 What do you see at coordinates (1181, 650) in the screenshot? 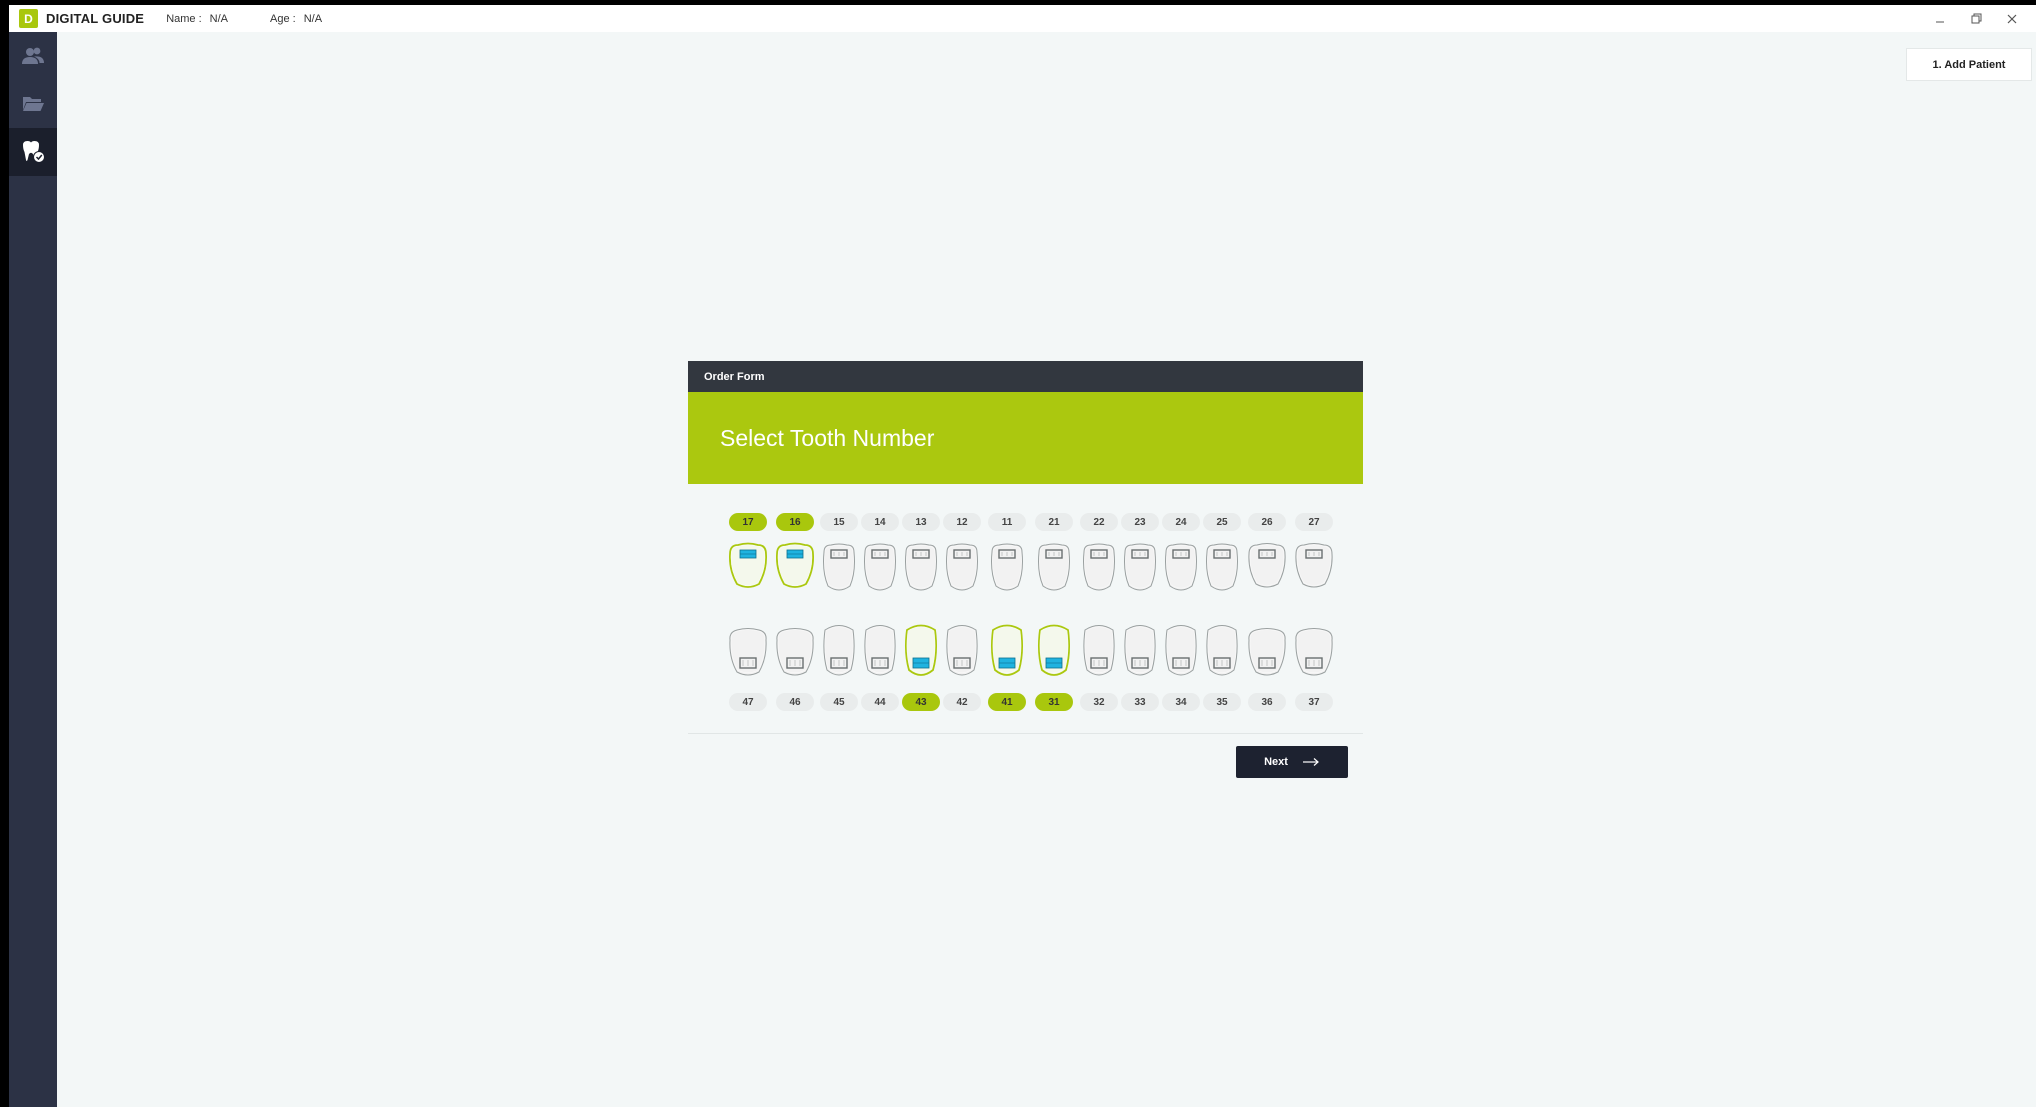
I see `tooth-34-icon` at bounding box center [1181, 650].